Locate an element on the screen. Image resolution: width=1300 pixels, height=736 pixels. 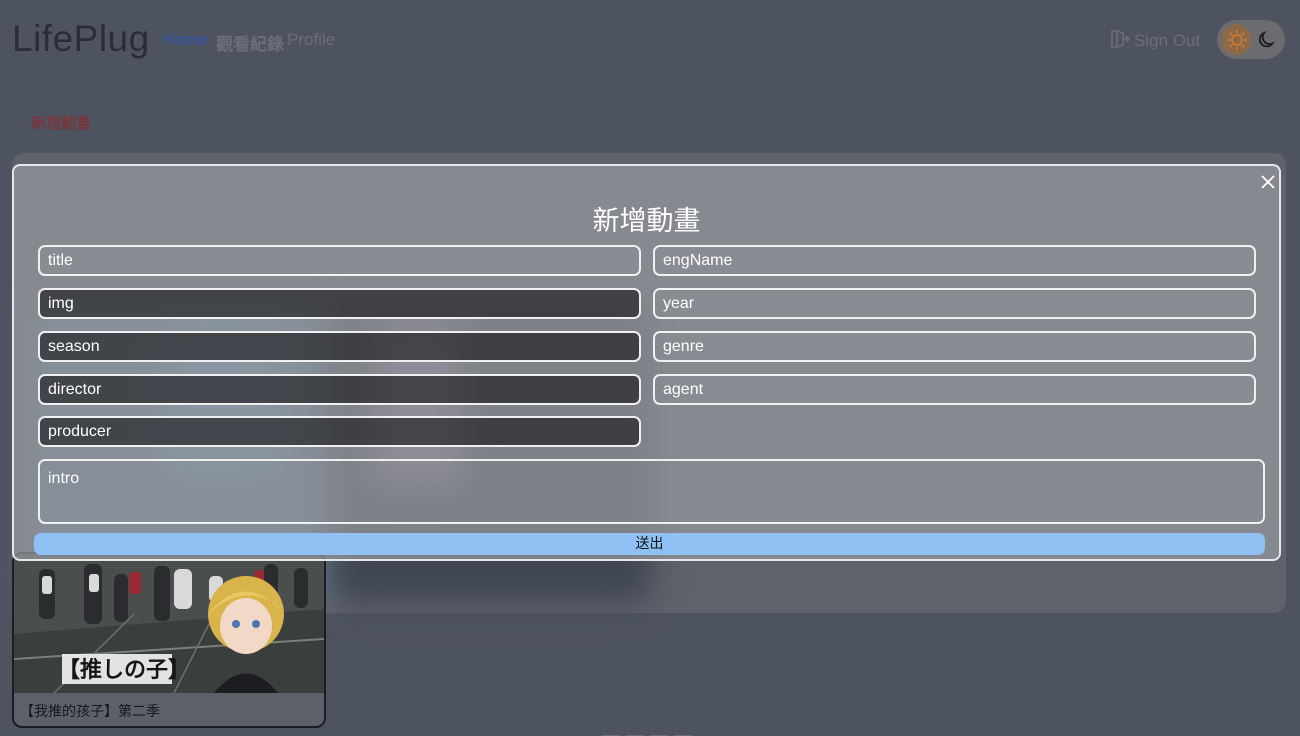
theme-toggle is located at coordinates (1251, 39).